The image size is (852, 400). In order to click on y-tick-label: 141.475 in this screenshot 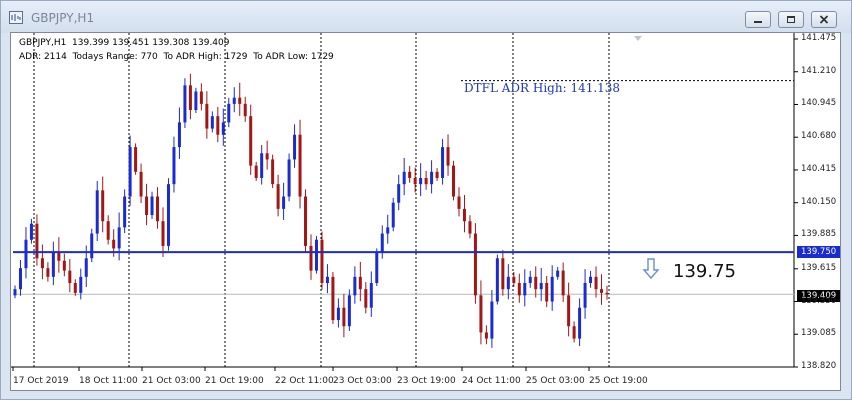, I will do `click(819, 38)`.